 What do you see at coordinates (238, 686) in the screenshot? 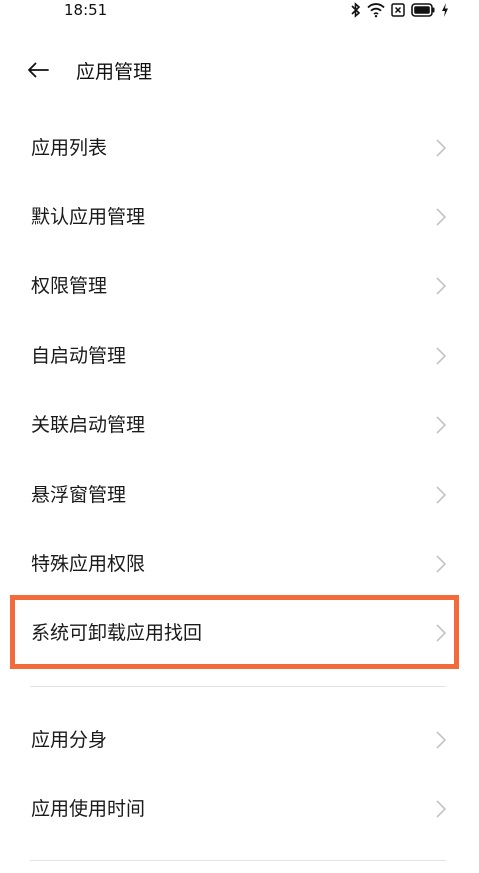
I see `section-divider` at bounding box center [238, 686].